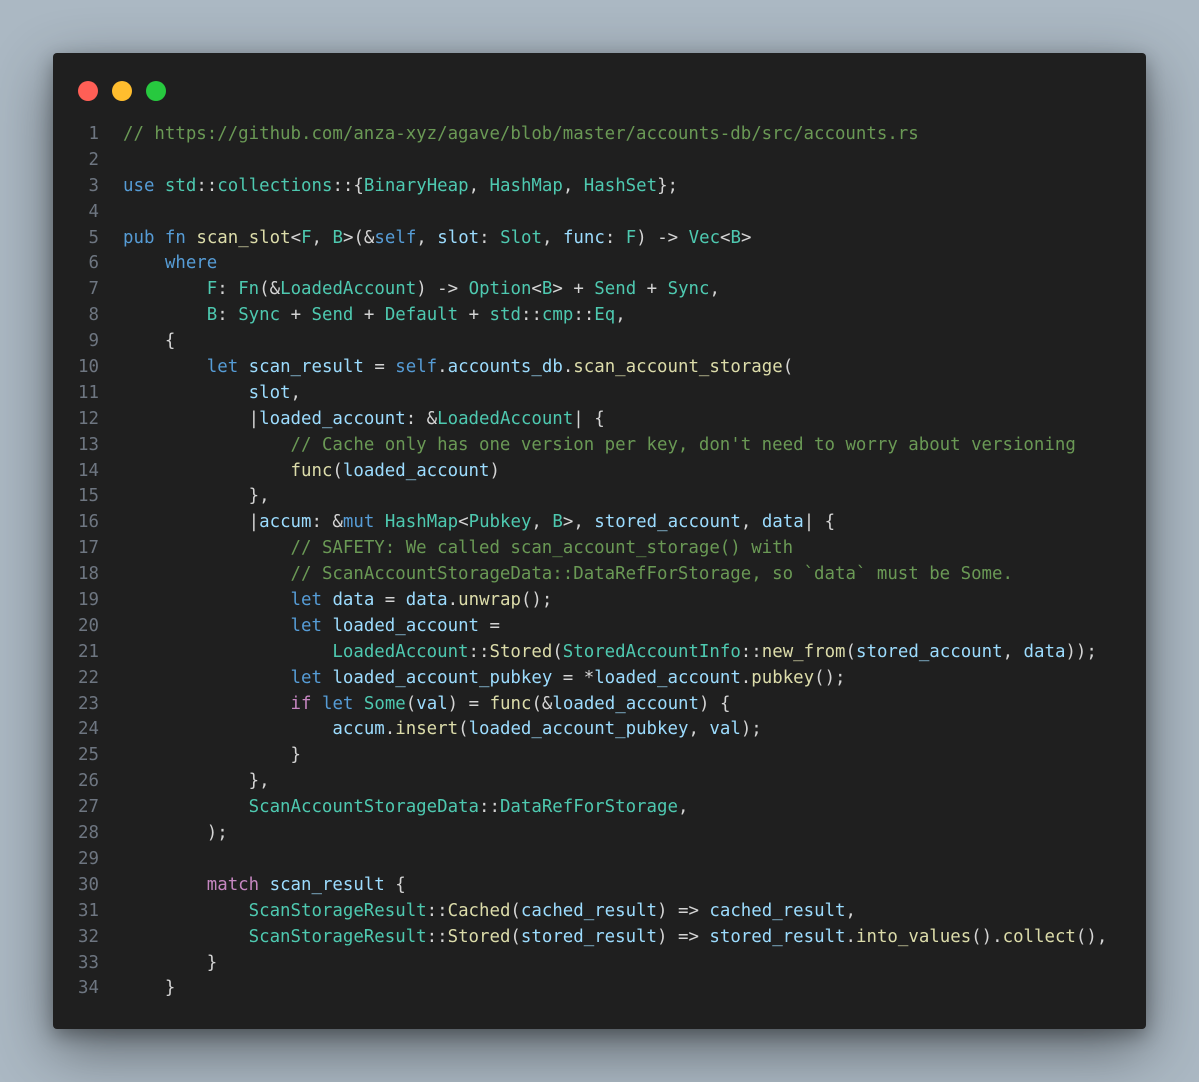  I want to click on code-line: 25 }, so click(599, 756).